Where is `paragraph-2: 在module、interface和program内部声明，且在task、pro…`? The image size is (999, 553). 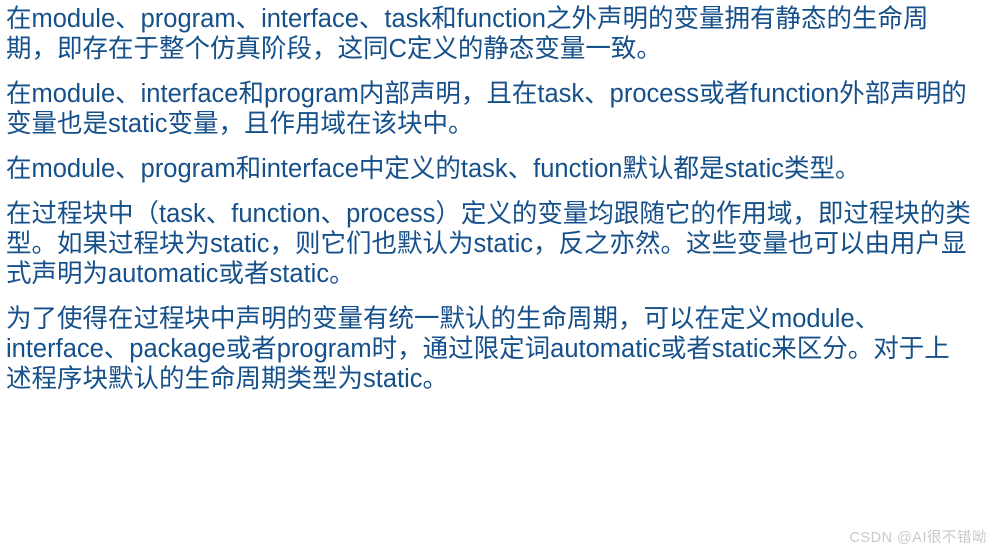
paragraph-2: 在module、interface和program内部声明，且在task、pro… is located at coordinates (486, 109).